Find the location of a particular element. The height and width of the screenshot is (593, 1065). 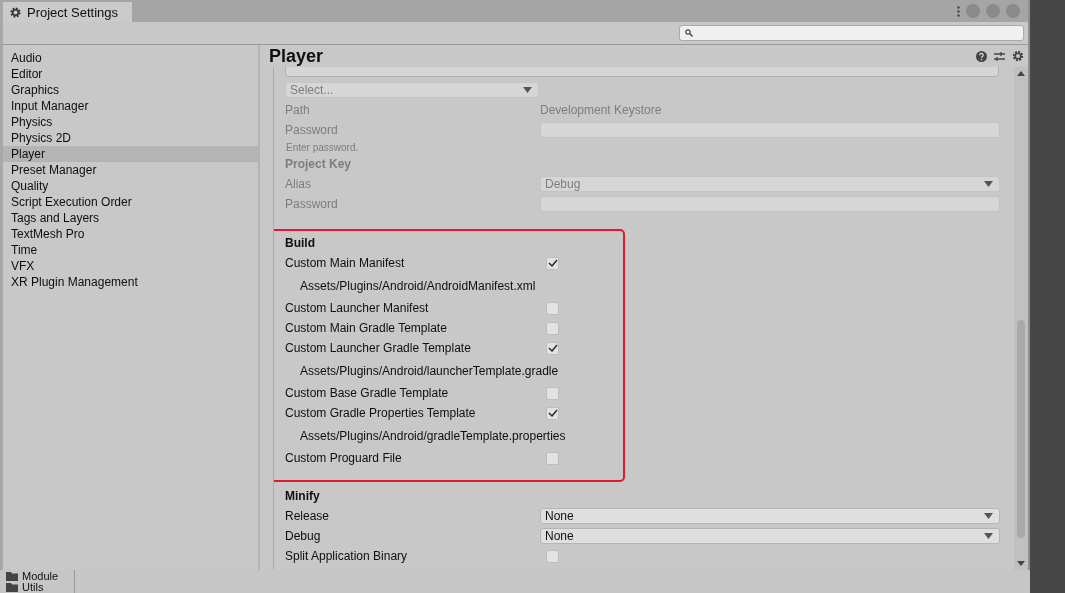

file-path: Assets/Plugins/Android/gradleTemplate.properties is located at coordinates (433, 435).